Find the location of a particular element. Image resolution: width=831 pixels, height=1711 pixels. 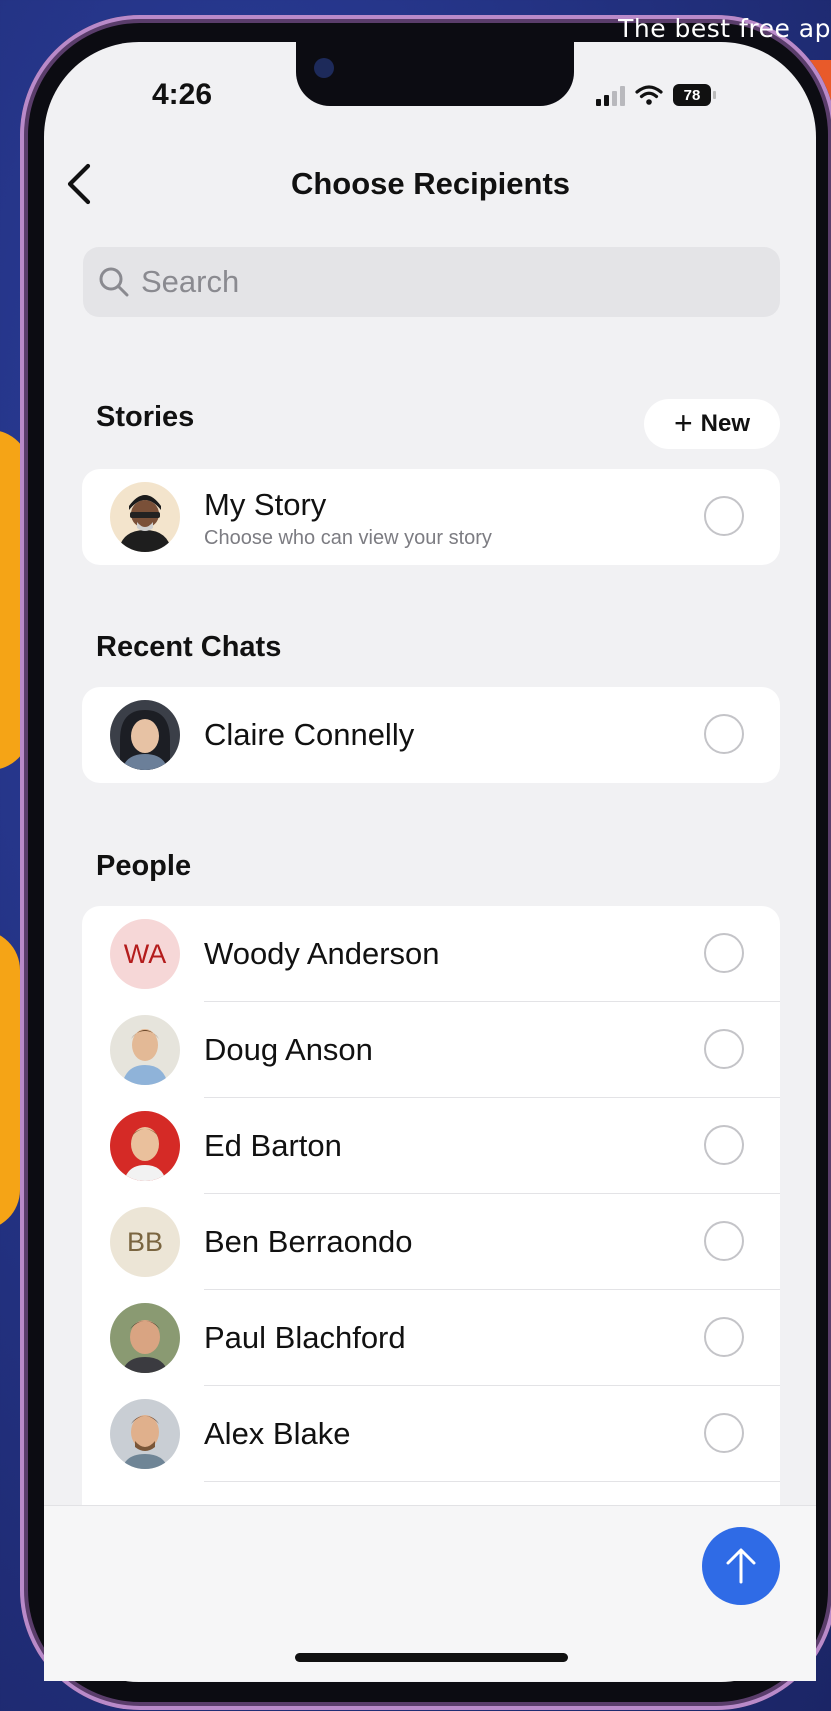

search-bar is located at coordinates (431, 282).